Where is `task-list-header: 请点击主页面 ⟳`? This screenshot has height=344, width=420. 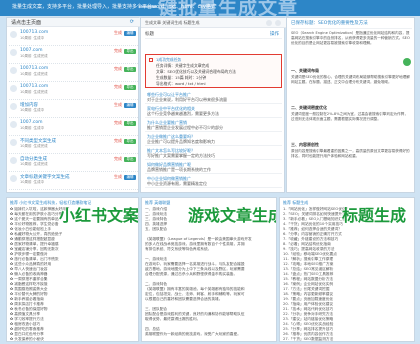 task-list-header: 请点击主页面 ⟳ is located at coordinates (73, 22).